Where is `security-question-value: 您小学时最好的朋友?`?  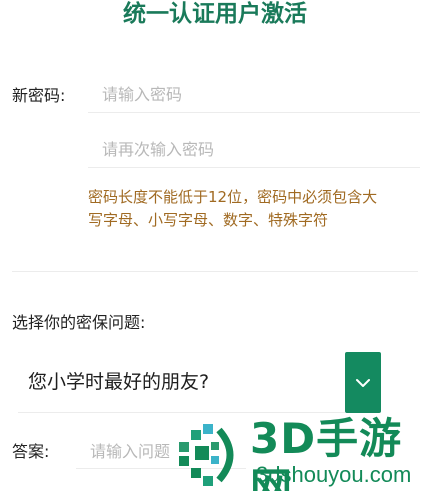
security-question-value: 您小学时最好的朋友? is located at coordinates (118, 382).